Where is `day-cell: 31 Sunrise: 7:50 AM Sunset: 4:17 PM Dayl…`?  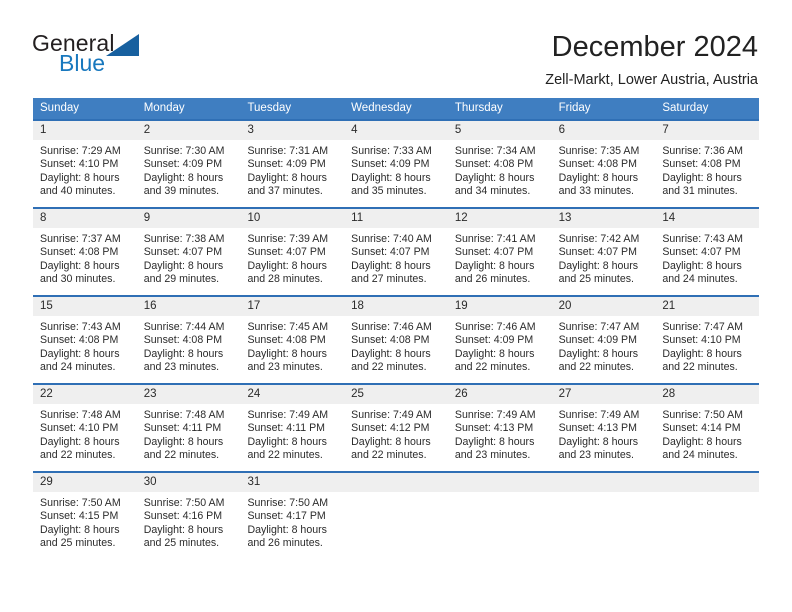
day-cell: 31 Sunrise: 7:50 AM Sunset: 4:17 PM Dayl… is located at coordinates (292, 516).